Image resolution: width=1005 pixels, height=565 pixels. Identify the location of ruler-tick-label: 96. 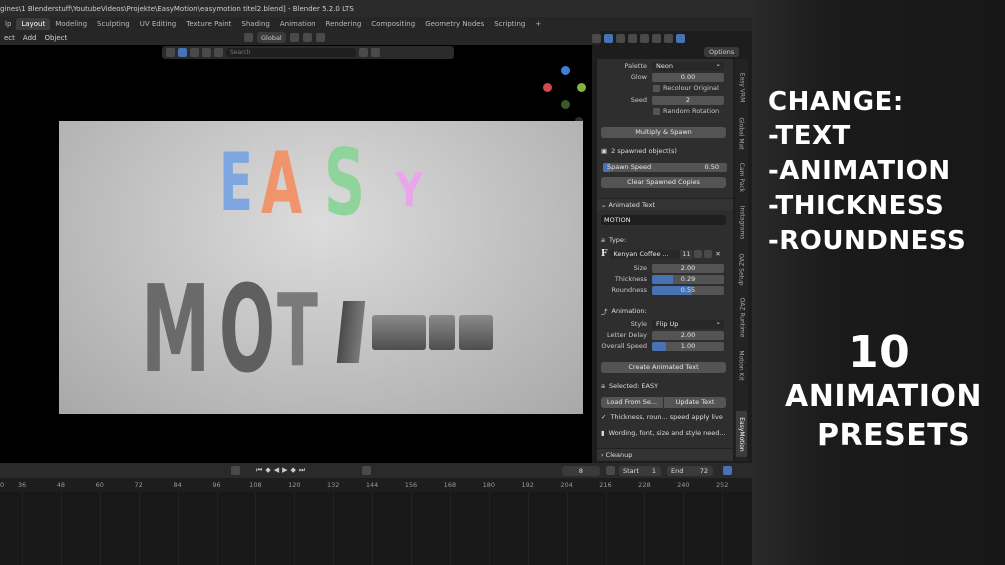
(216, 485).